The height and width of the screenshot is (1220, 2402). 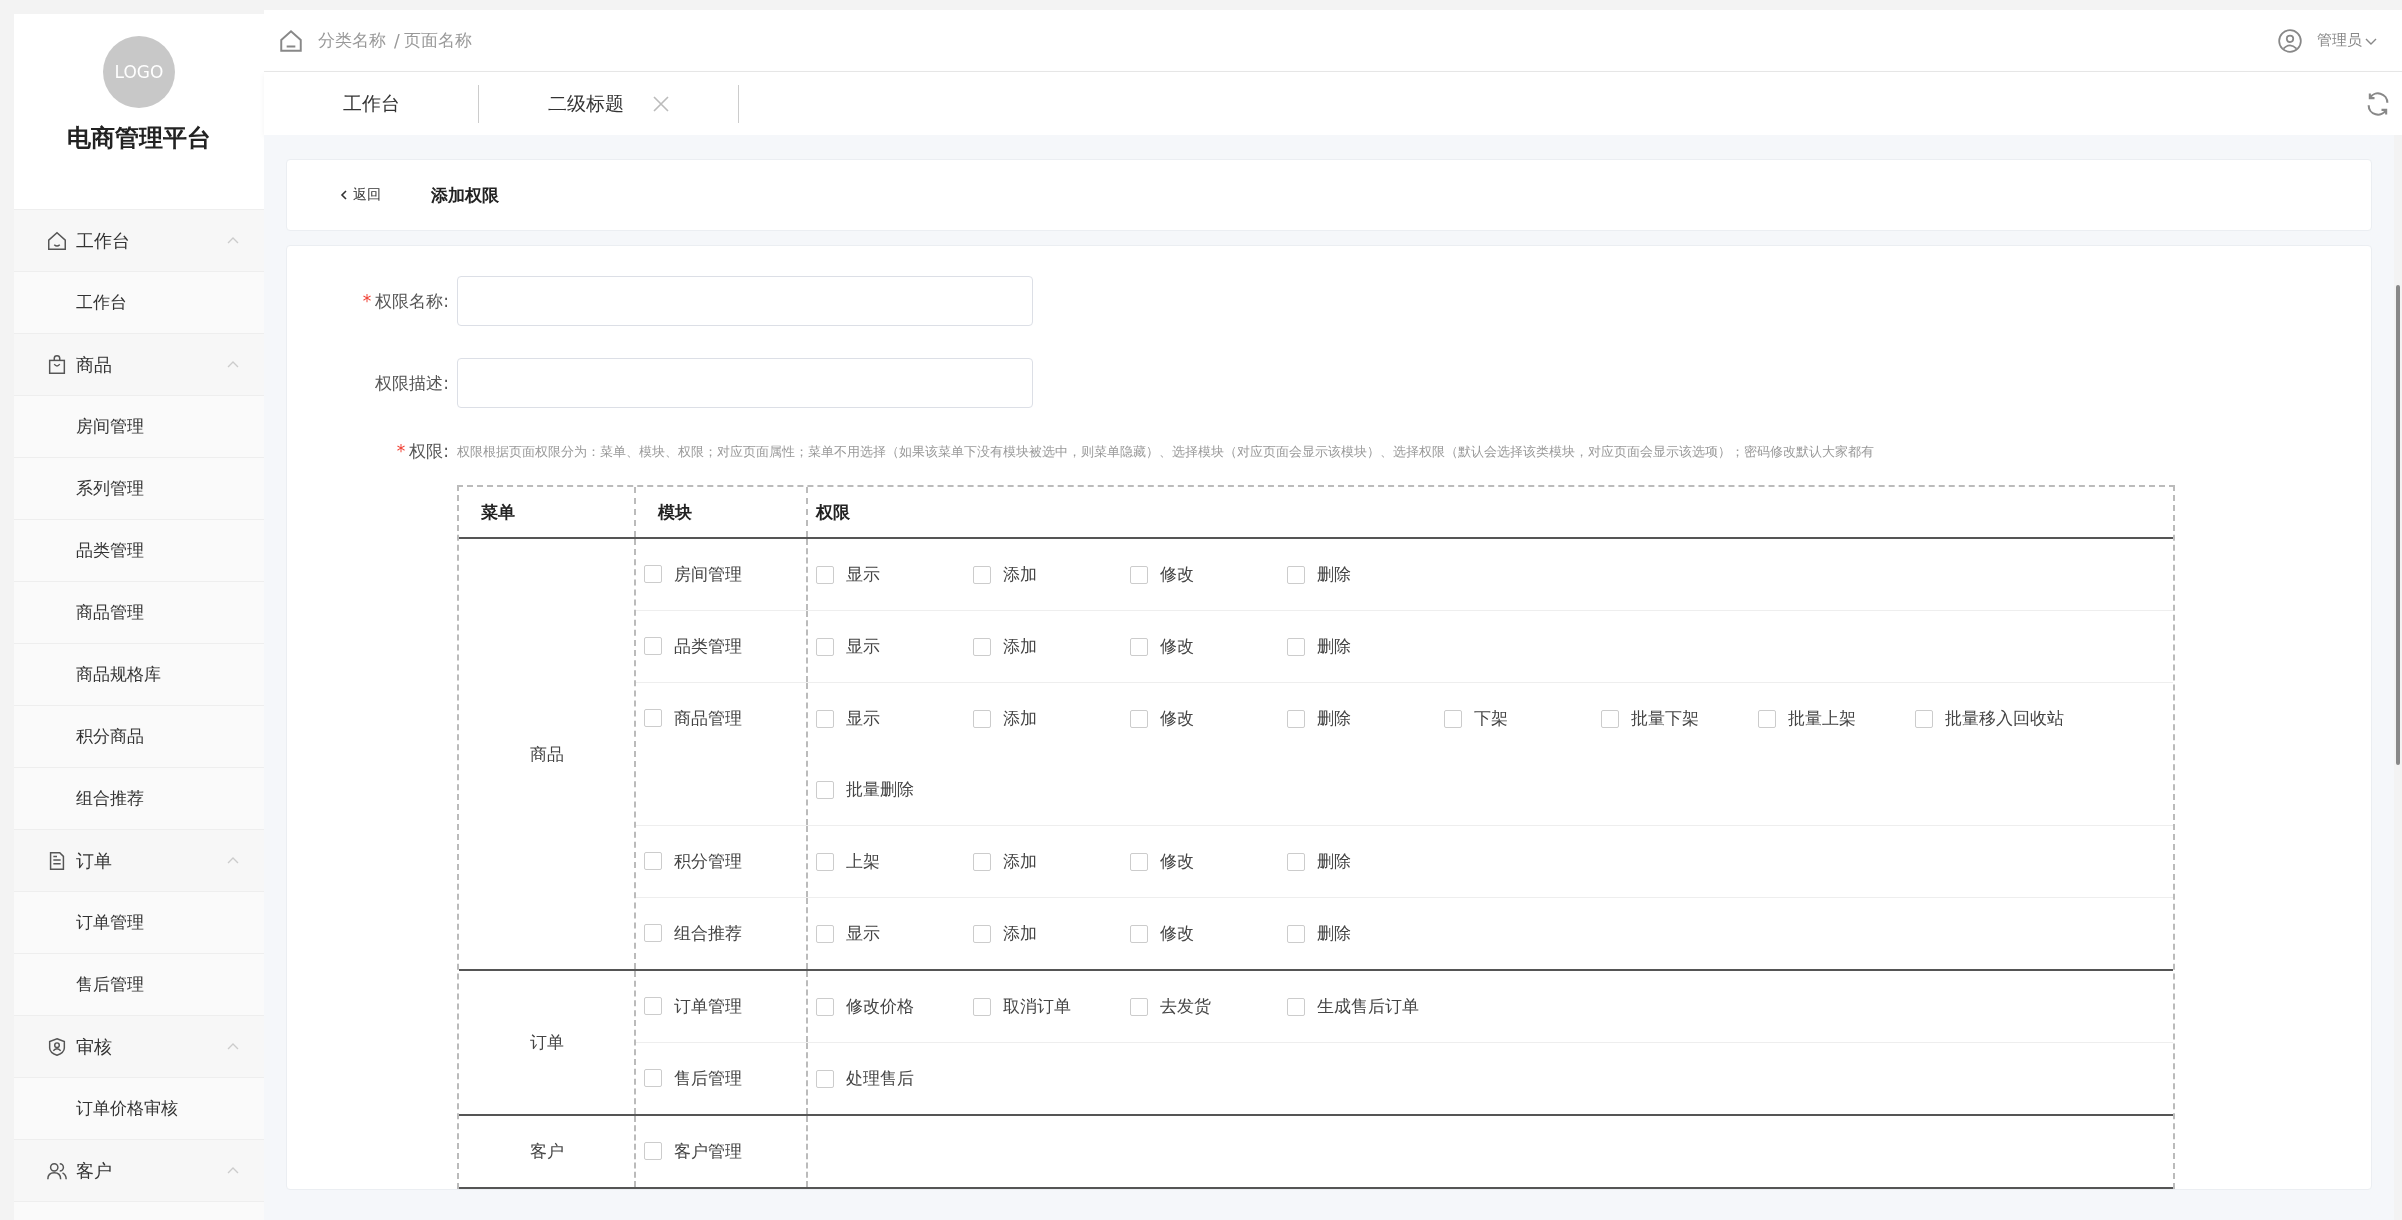 I want to click on permission-checkbox: 取消订单, so click(x=1051, y=1006).